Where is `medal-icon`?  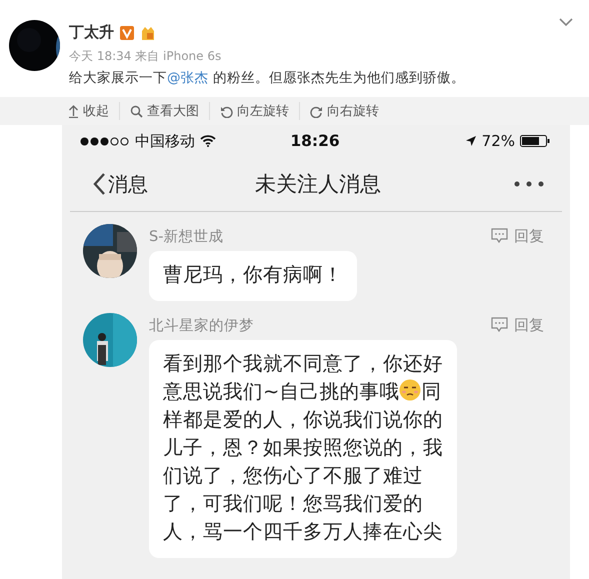
medal-icon is located at coordinates (148, 32).